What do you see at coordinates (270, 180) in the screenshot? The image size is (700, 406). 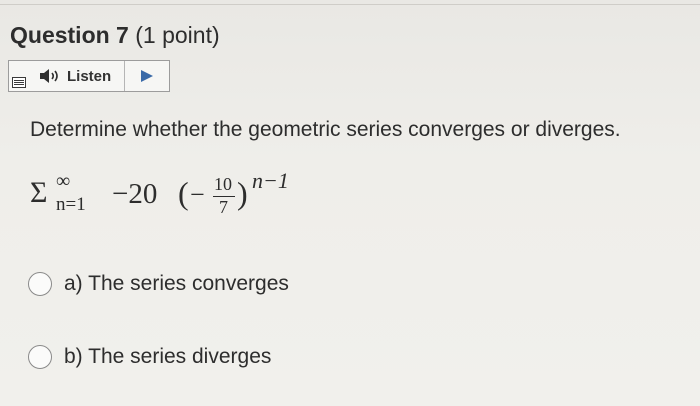 I see `series-exponent: n−1` at bounding box center [270, 180].